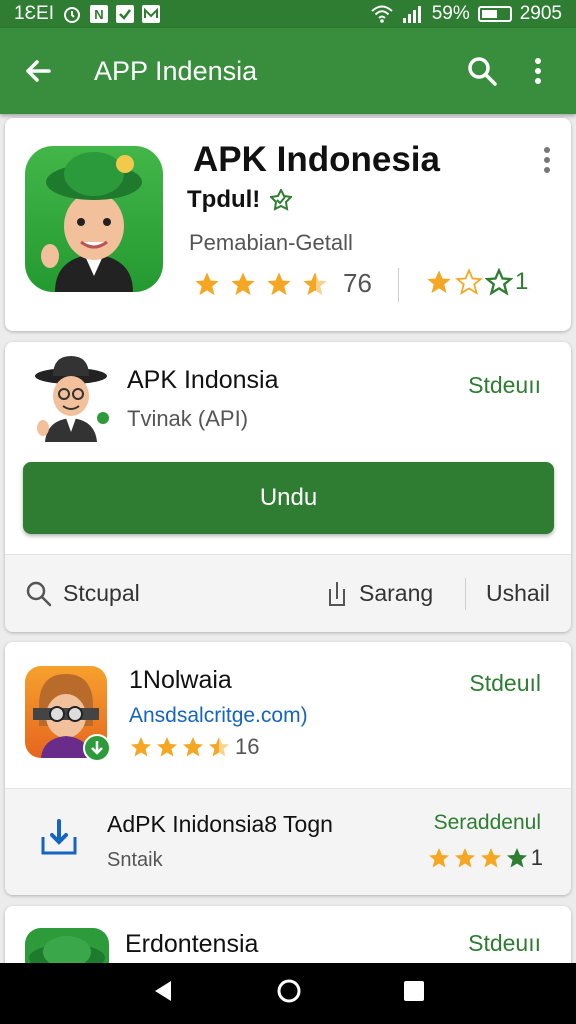 Image resolution: width=576 pixels, height=1024 pixels. What do you see at coordinates (487, 822) in the screenshot?
I see `list-item-status: Seraddenul` at bounding box center [487, 822].